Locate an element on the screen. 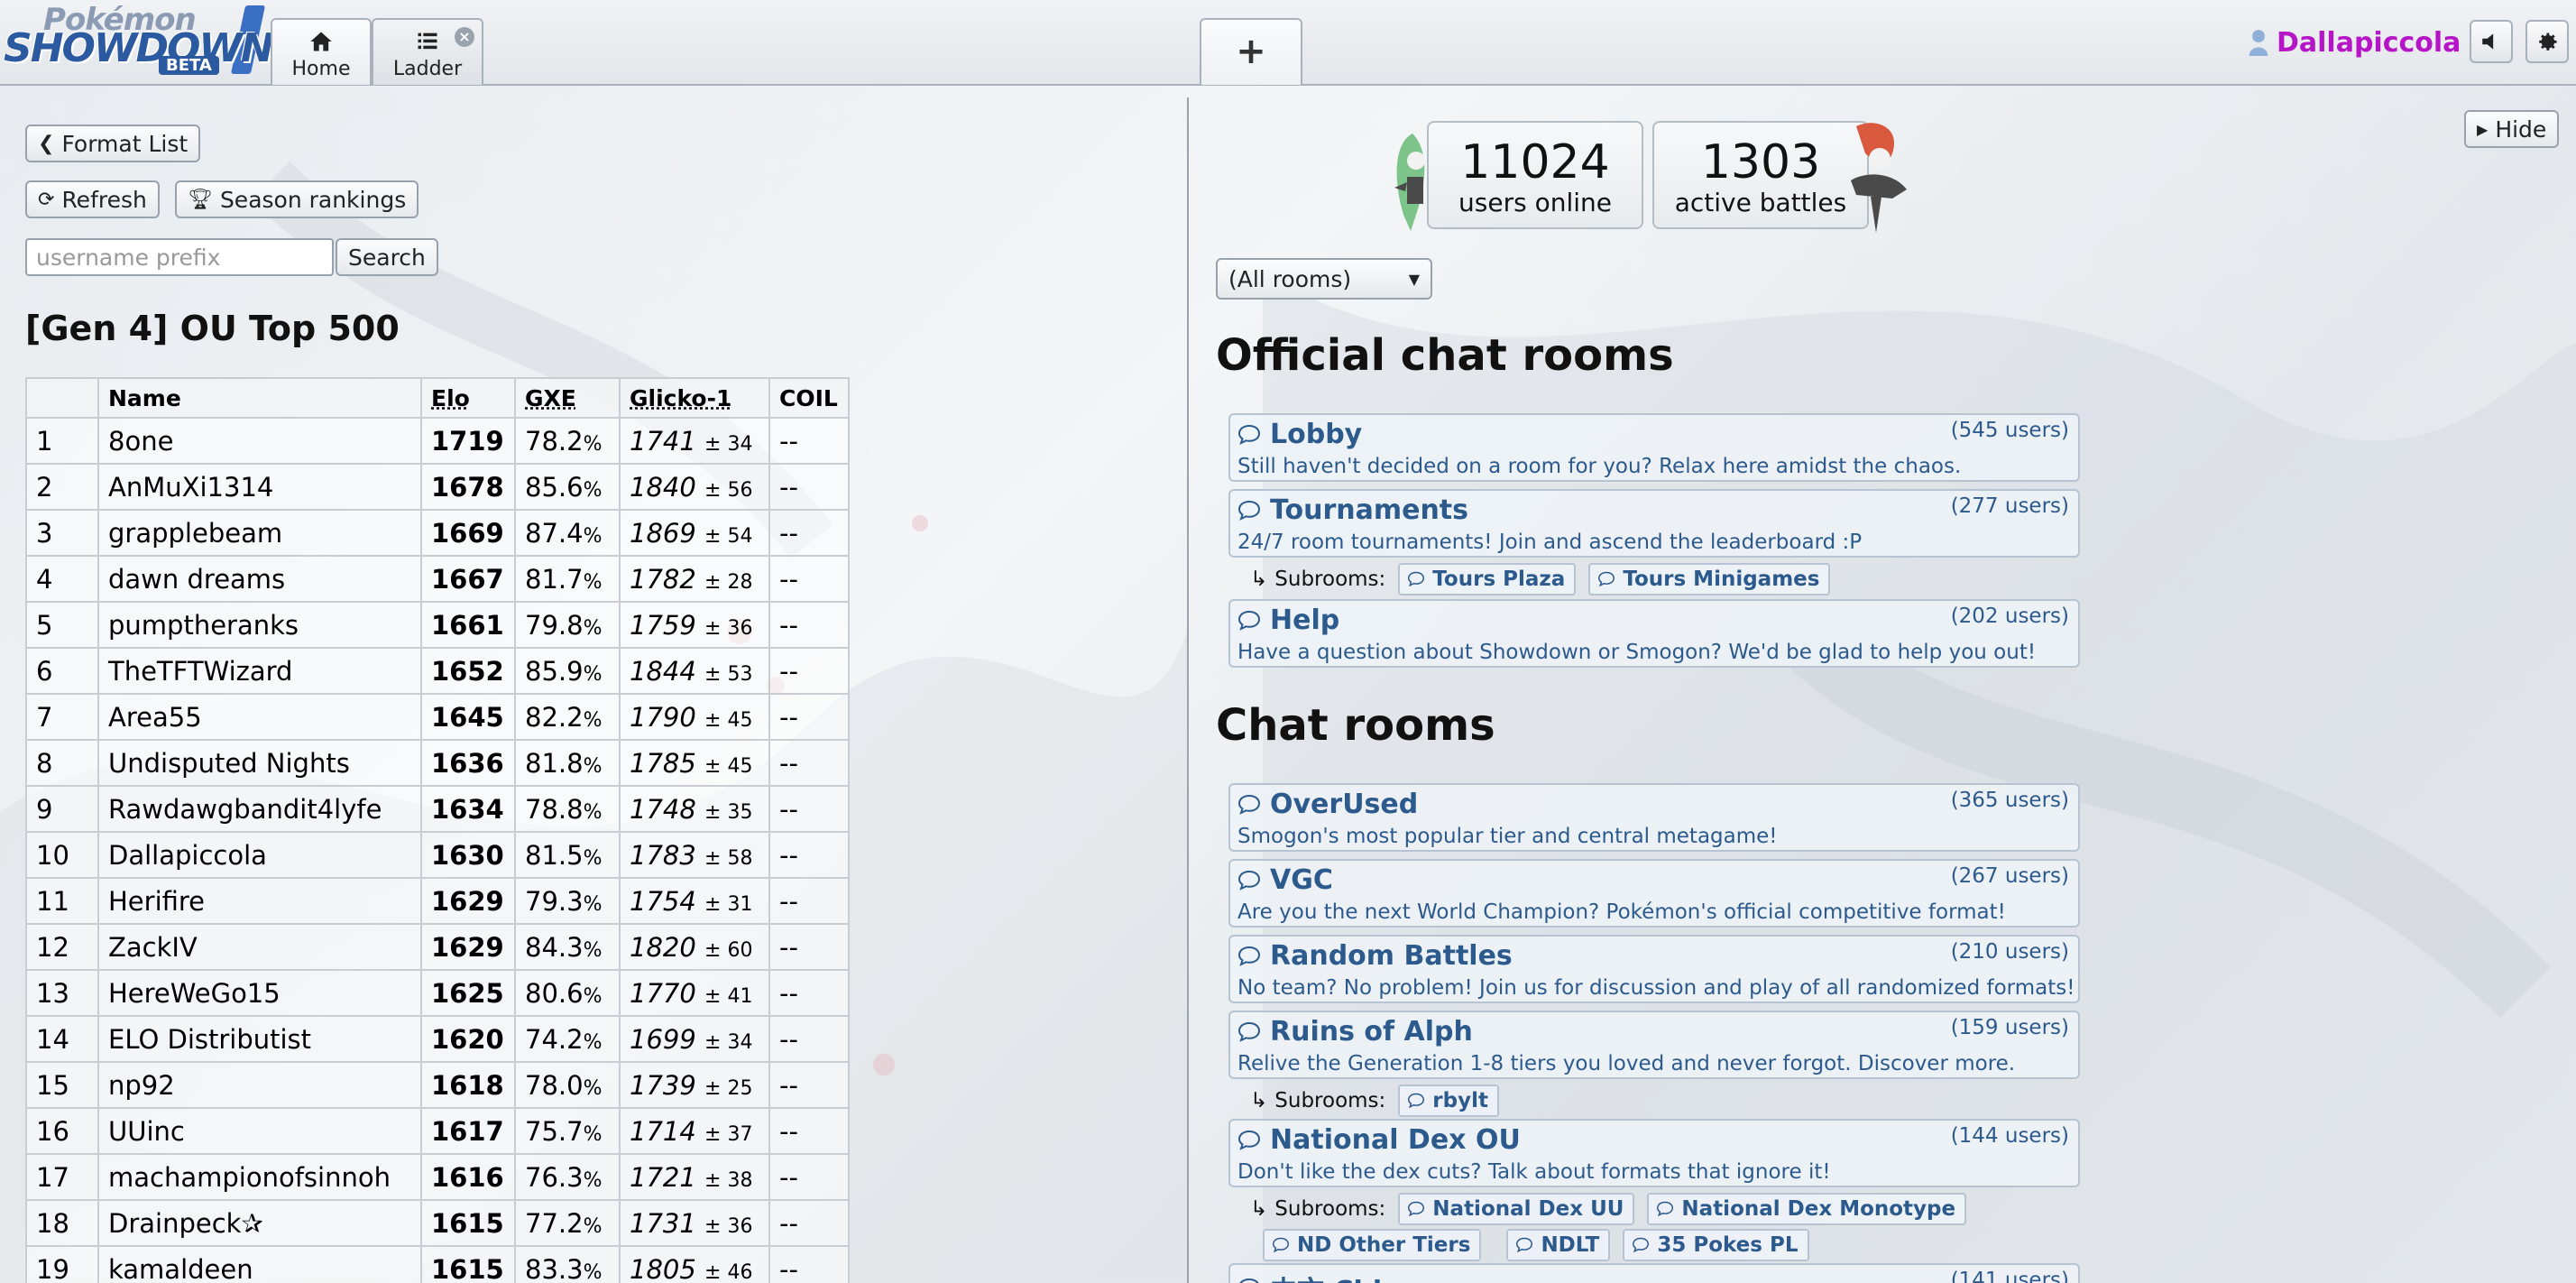  player-name-cell: TheTFTWizard is located at coordinates (259, 671).